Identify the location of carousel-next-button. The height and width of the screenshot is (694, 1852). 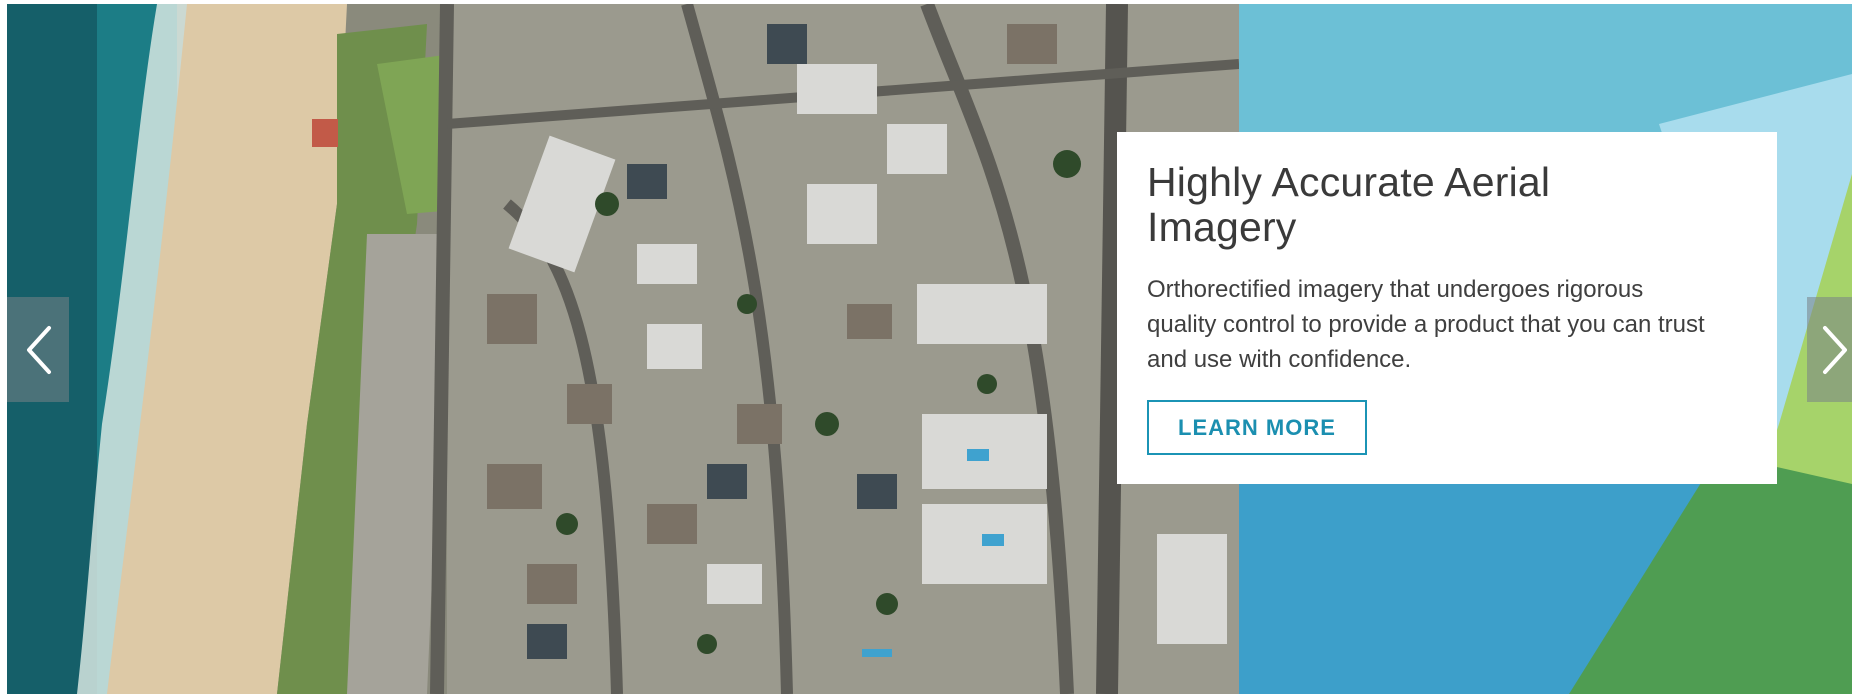
(1829, 349).